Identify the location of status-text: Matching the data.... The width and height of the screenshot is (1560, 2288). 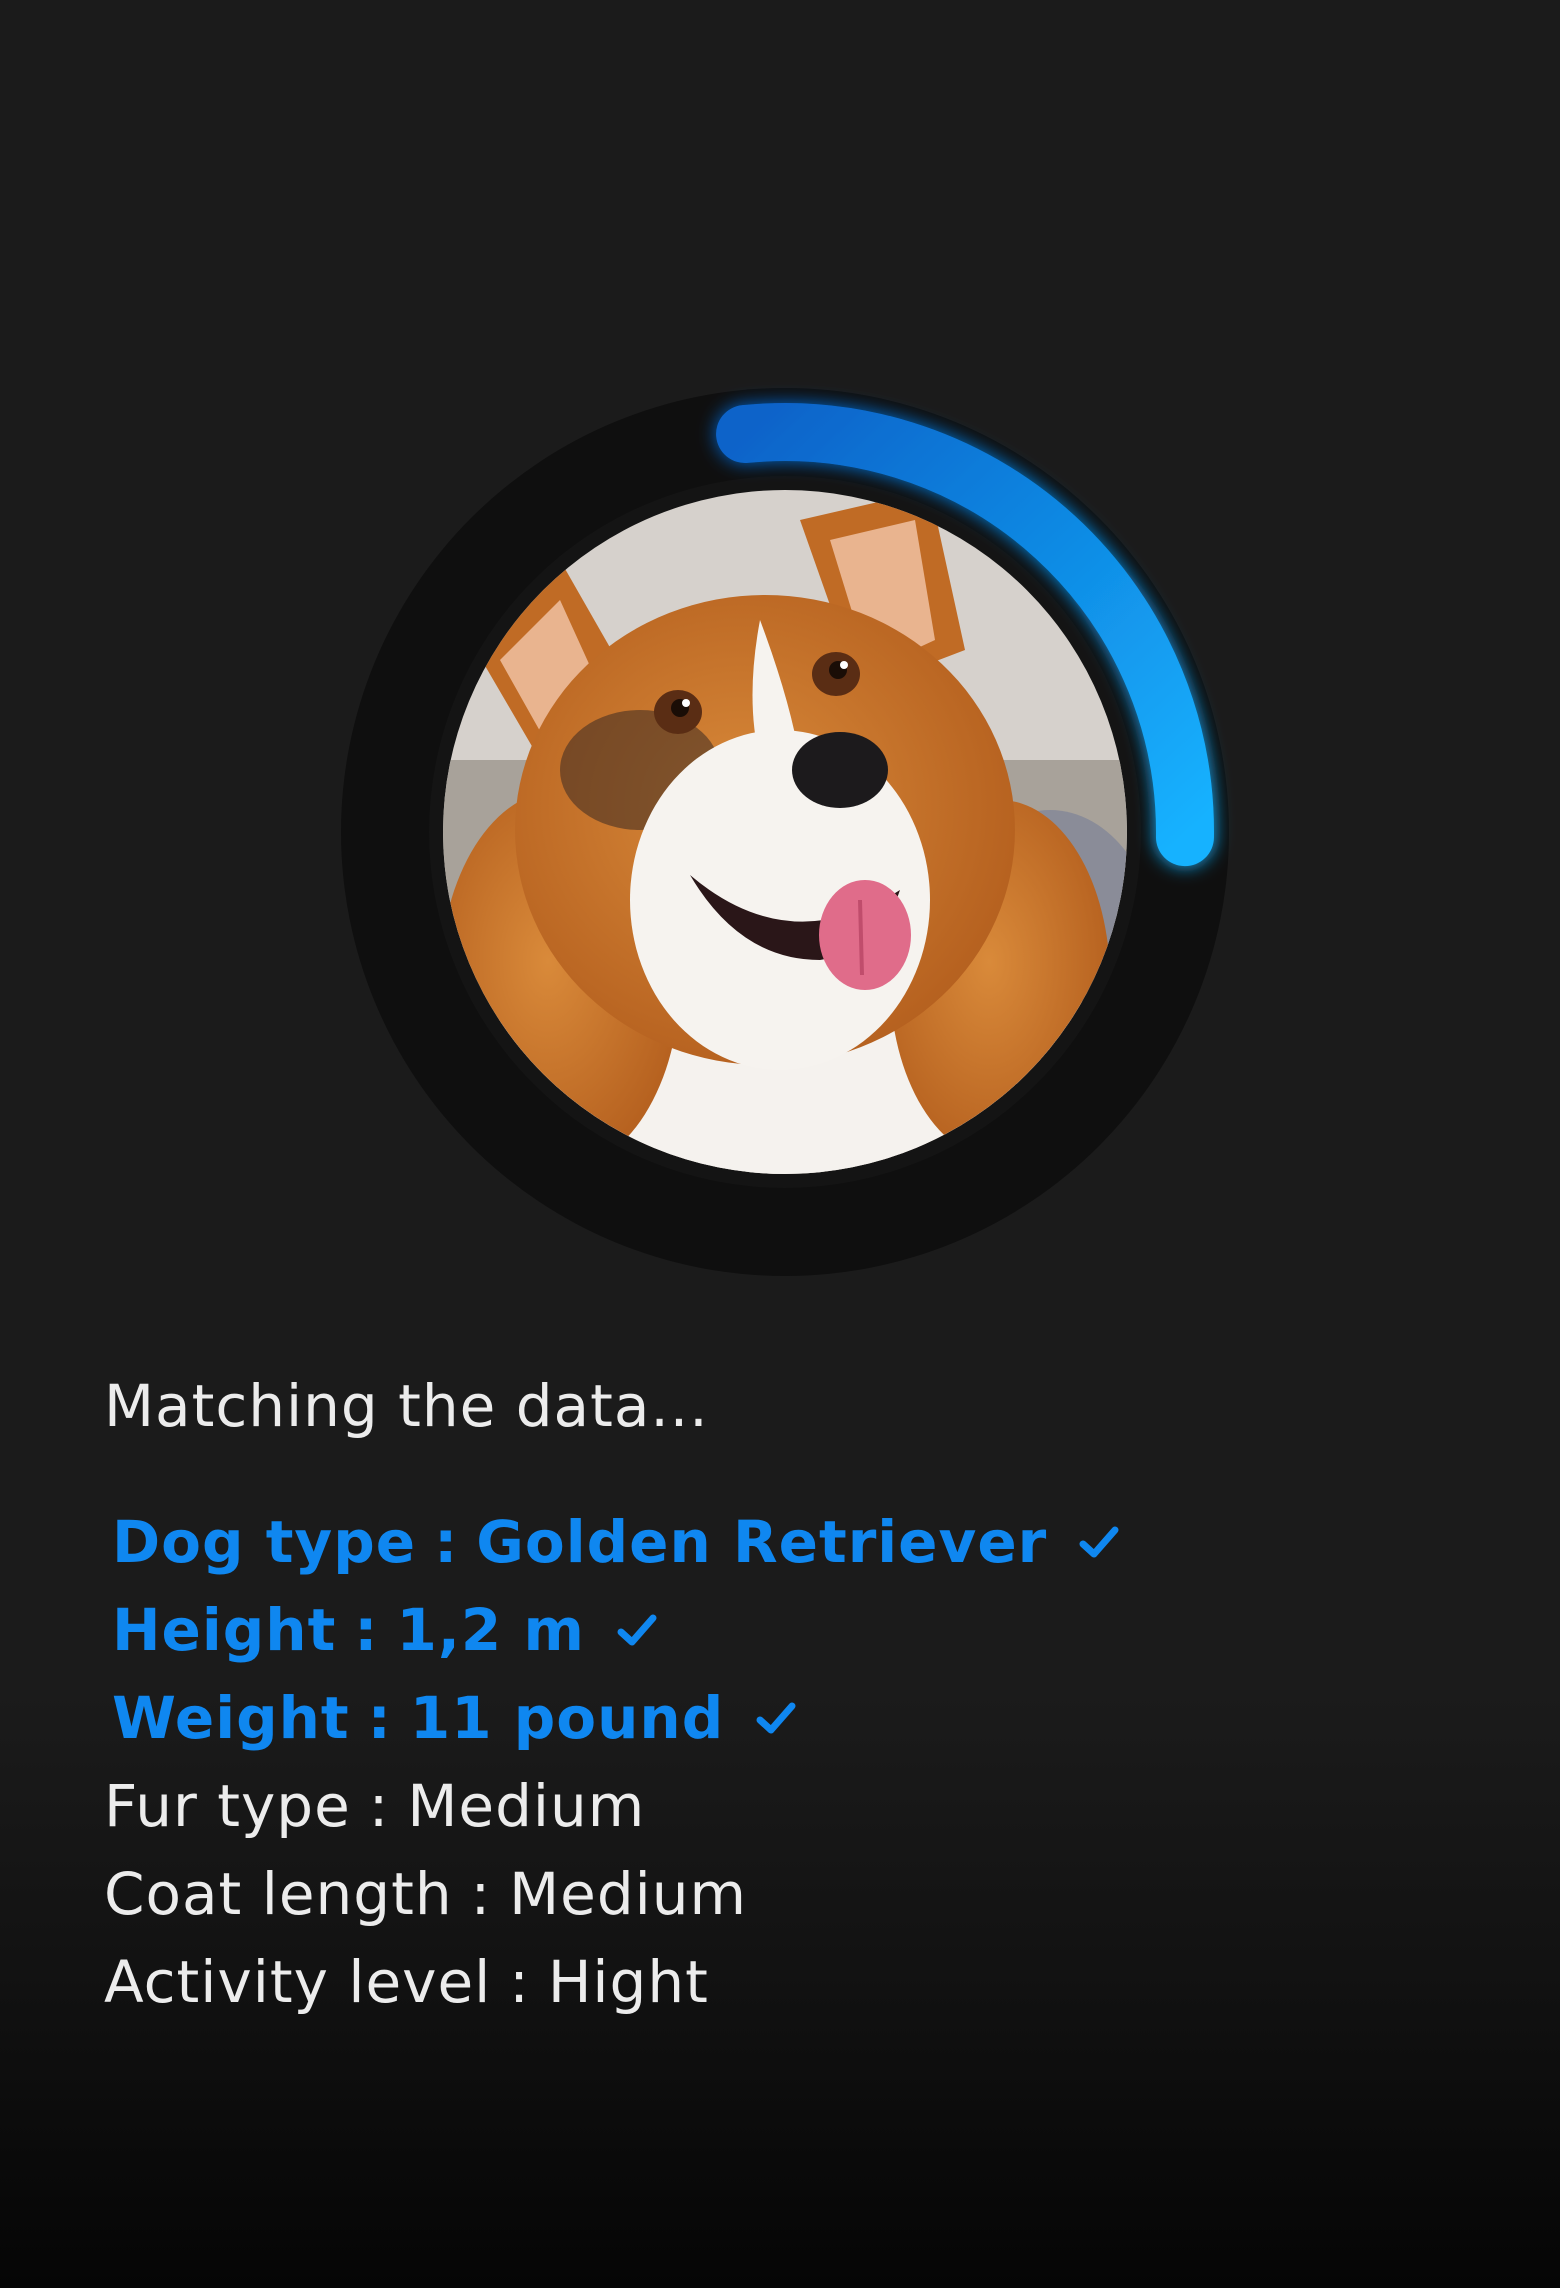
(406, 1406).